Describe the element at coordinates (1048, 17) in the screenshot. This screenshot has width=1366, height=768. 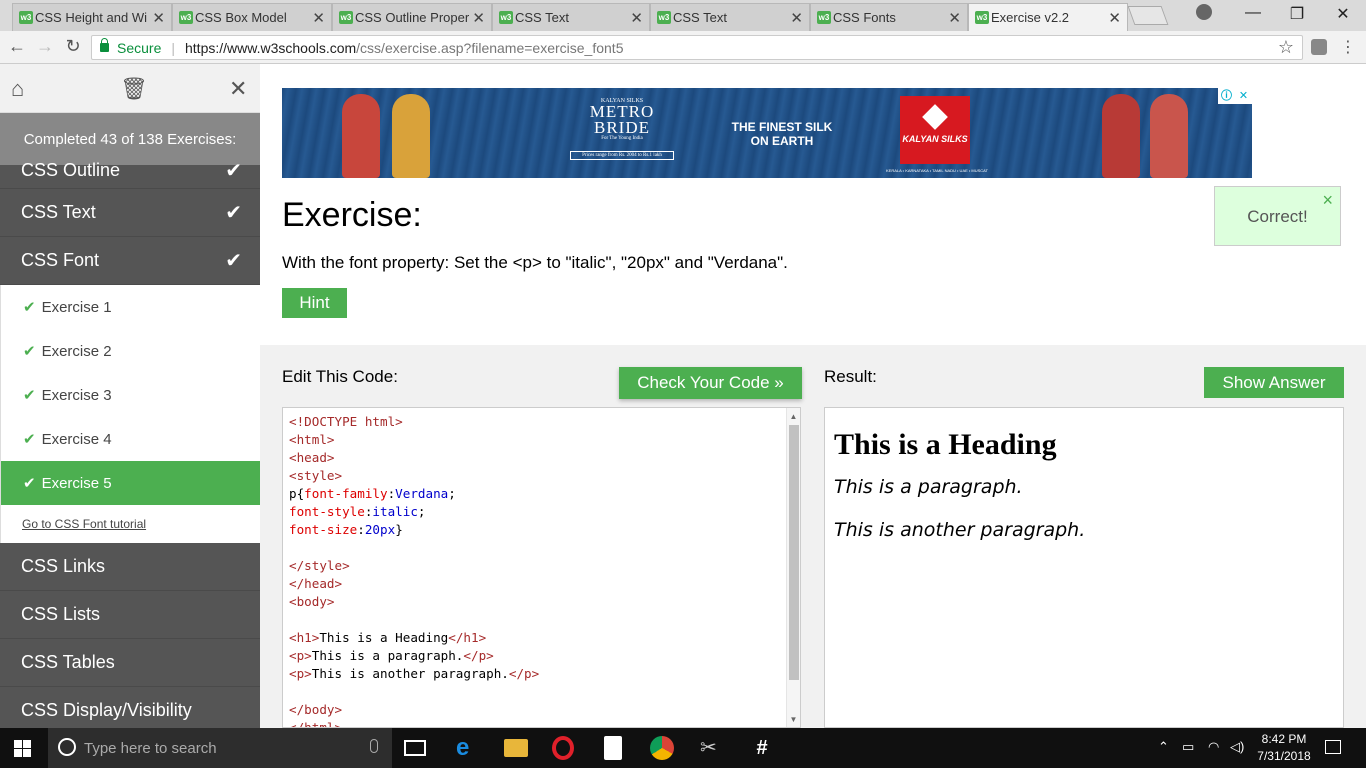
I see `browser-tab-active: w3 Exercise v2.2 ✕` at that location.